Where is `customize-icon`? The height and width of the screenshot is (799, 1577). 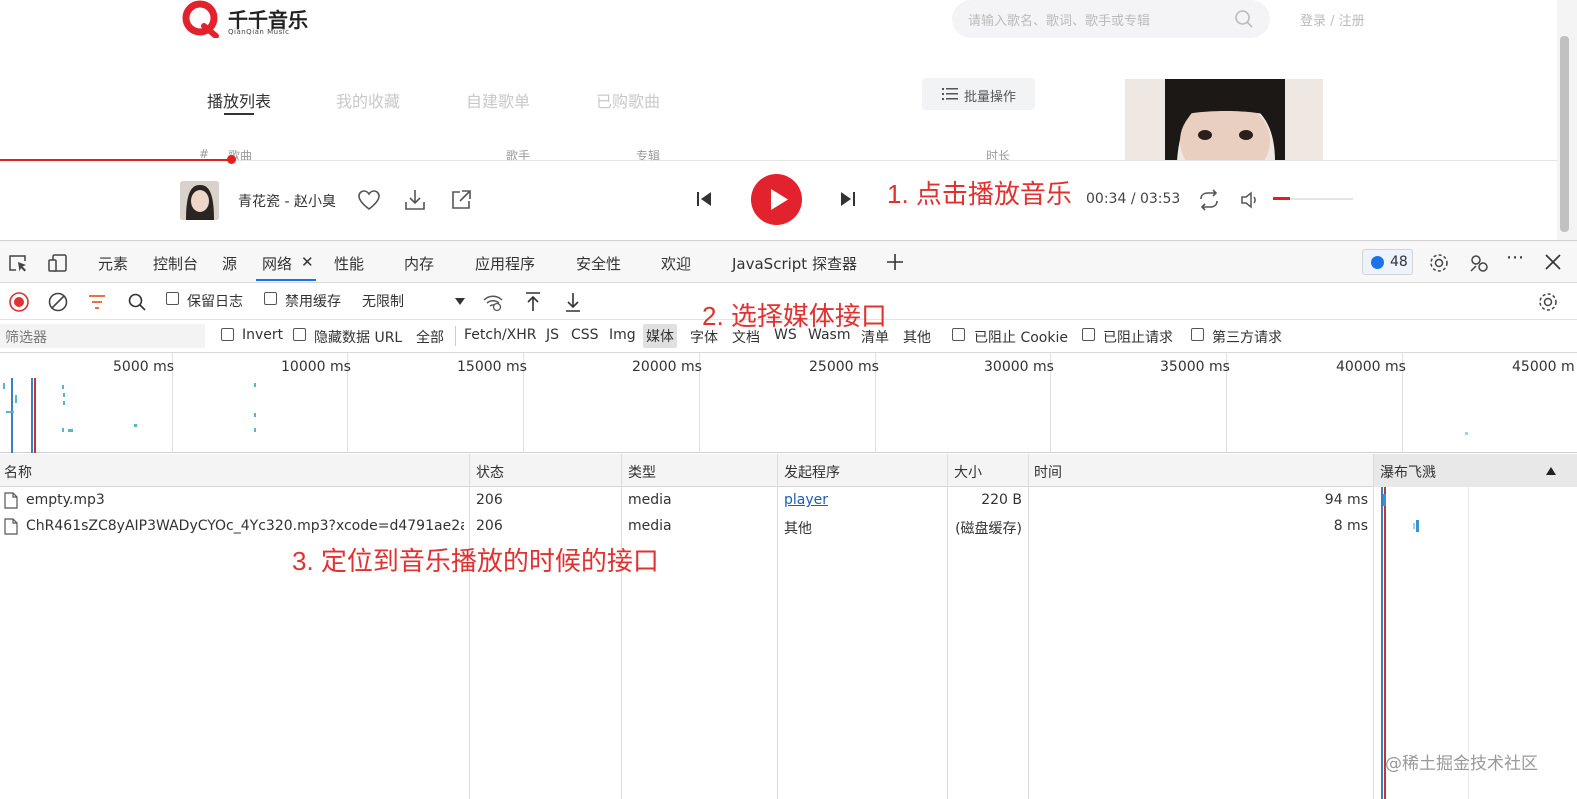
customize-icon is located at coordinates (1479, 263).